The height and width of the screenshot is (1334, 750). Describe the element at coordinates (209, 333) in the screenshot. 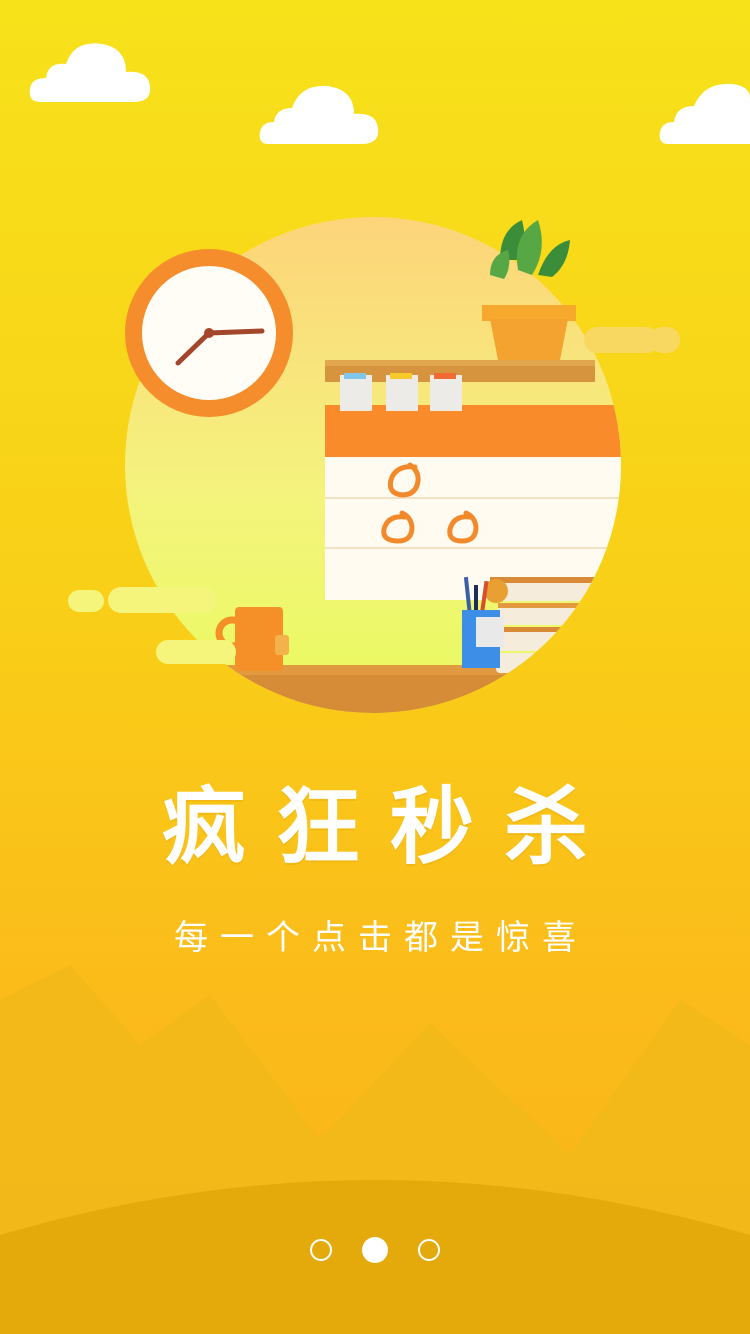

I see `clock-icon` at that location.